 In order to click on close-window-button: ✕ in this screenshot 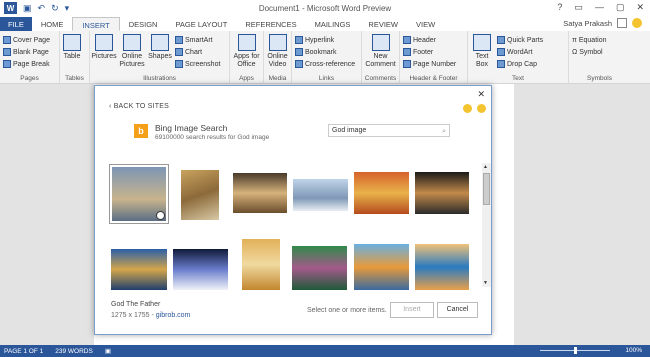, I will do `click(640, 7)`.